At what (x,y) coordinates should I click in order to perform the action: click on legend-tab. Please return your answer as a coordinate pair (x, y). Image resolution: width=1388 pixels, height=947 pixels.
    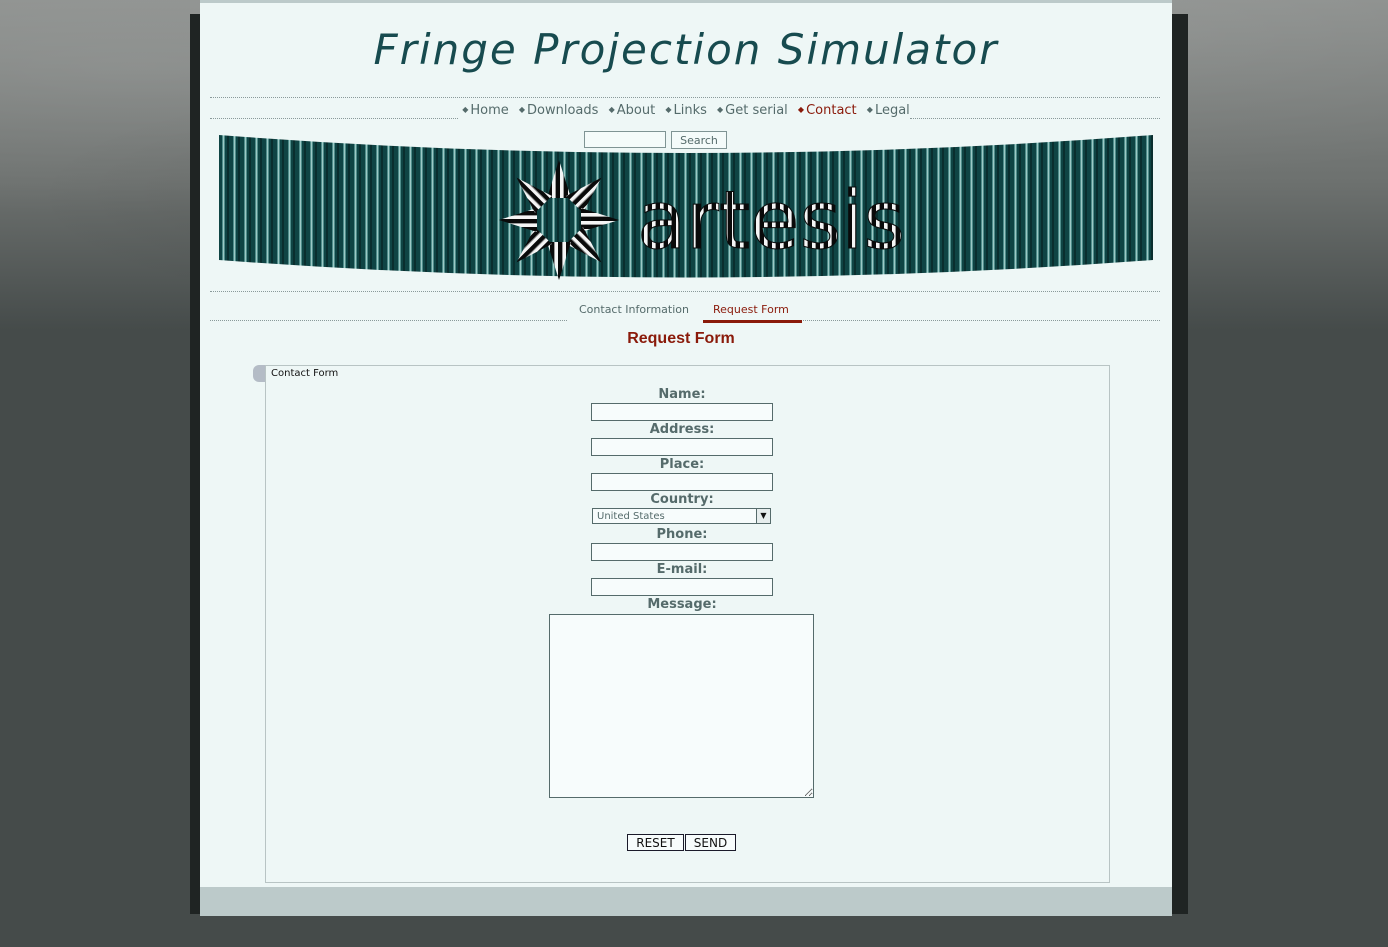
    Looking at the image, I should click on (259, 373).